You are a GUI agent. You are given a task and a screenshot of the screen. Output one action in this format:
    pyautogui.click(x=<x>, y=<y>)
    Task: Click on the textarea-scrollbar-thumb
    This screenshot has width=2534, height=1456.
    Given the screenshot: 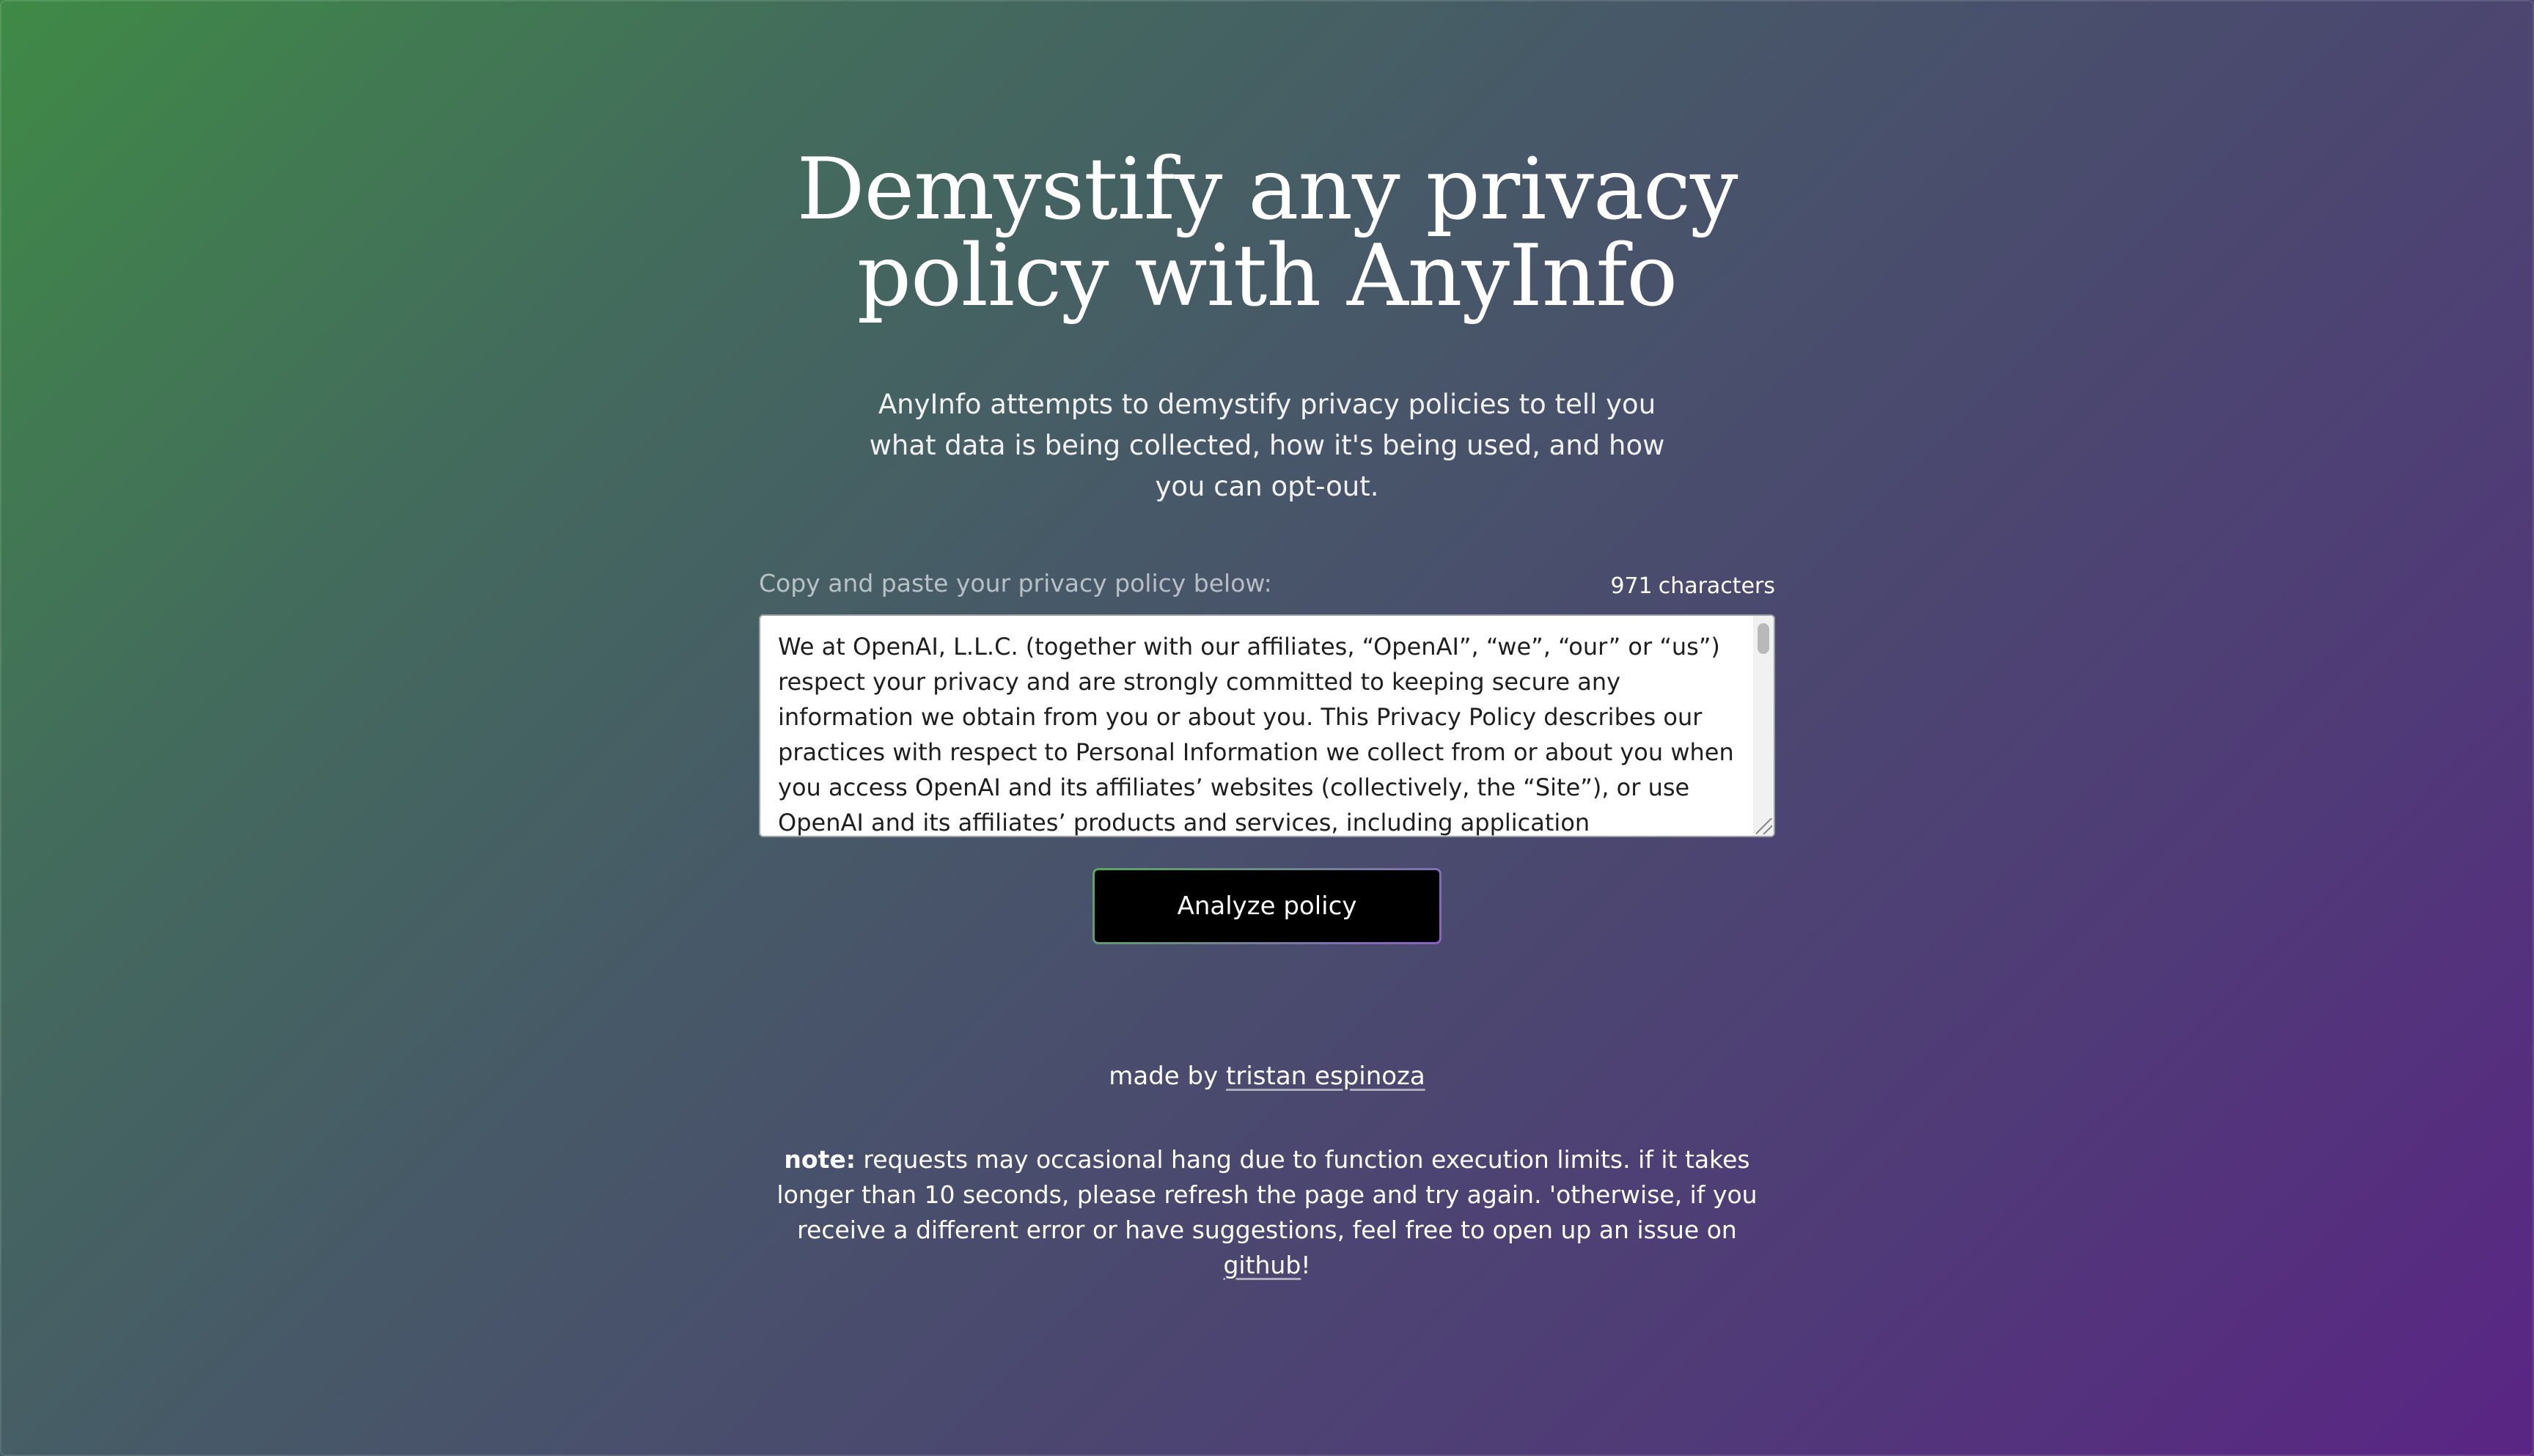 What is the action you would take?
    pyautogui.click(x=1763, y=638)
    